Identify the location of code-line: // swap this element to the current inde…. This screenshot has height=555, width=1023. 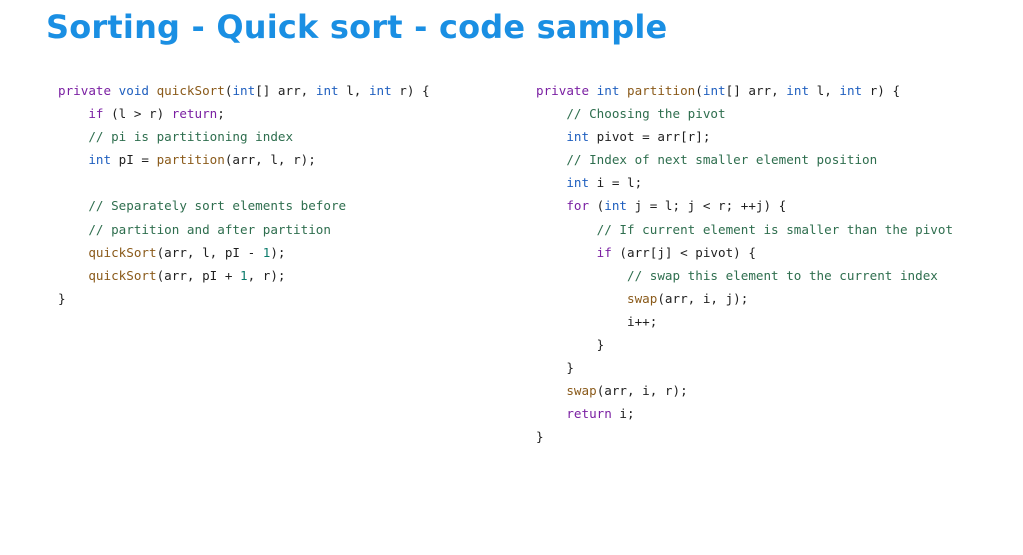
(744, 275).